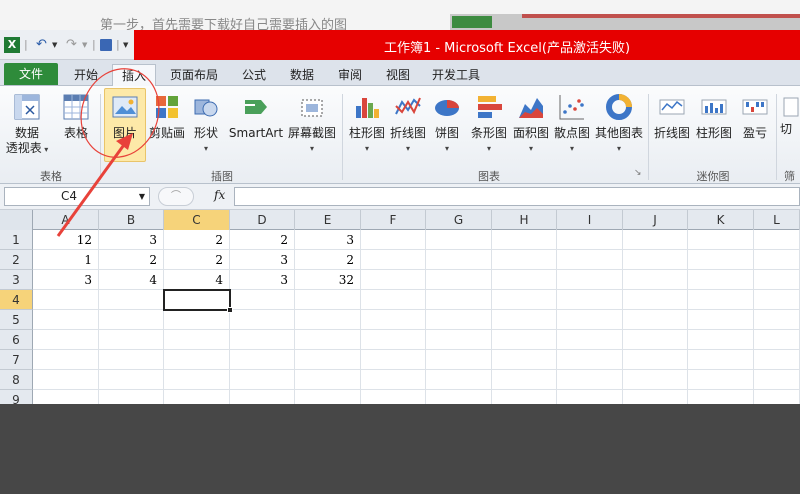 This screenshot has width=800, height=494. I want to click on row-header: 1, so click(16, 240).